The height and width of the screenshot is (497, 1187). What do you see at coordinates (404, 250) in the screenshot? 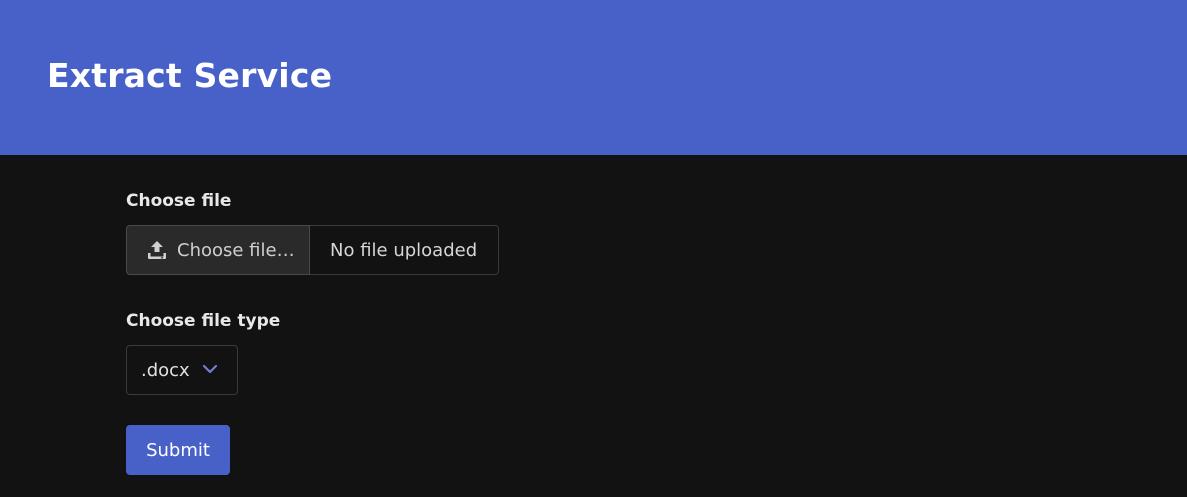
I see `file-name-display: No file uploaded` at bounding box center [404, 250].